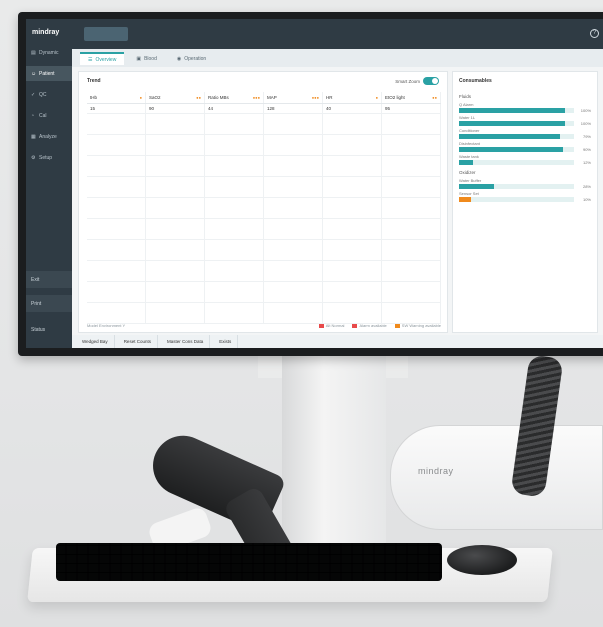 The image size is (603, 627). What do you see at coordinates (469, 156) in the screenshot?
I see `consumable-label: Waste tank` at bounding box center [469, 156].